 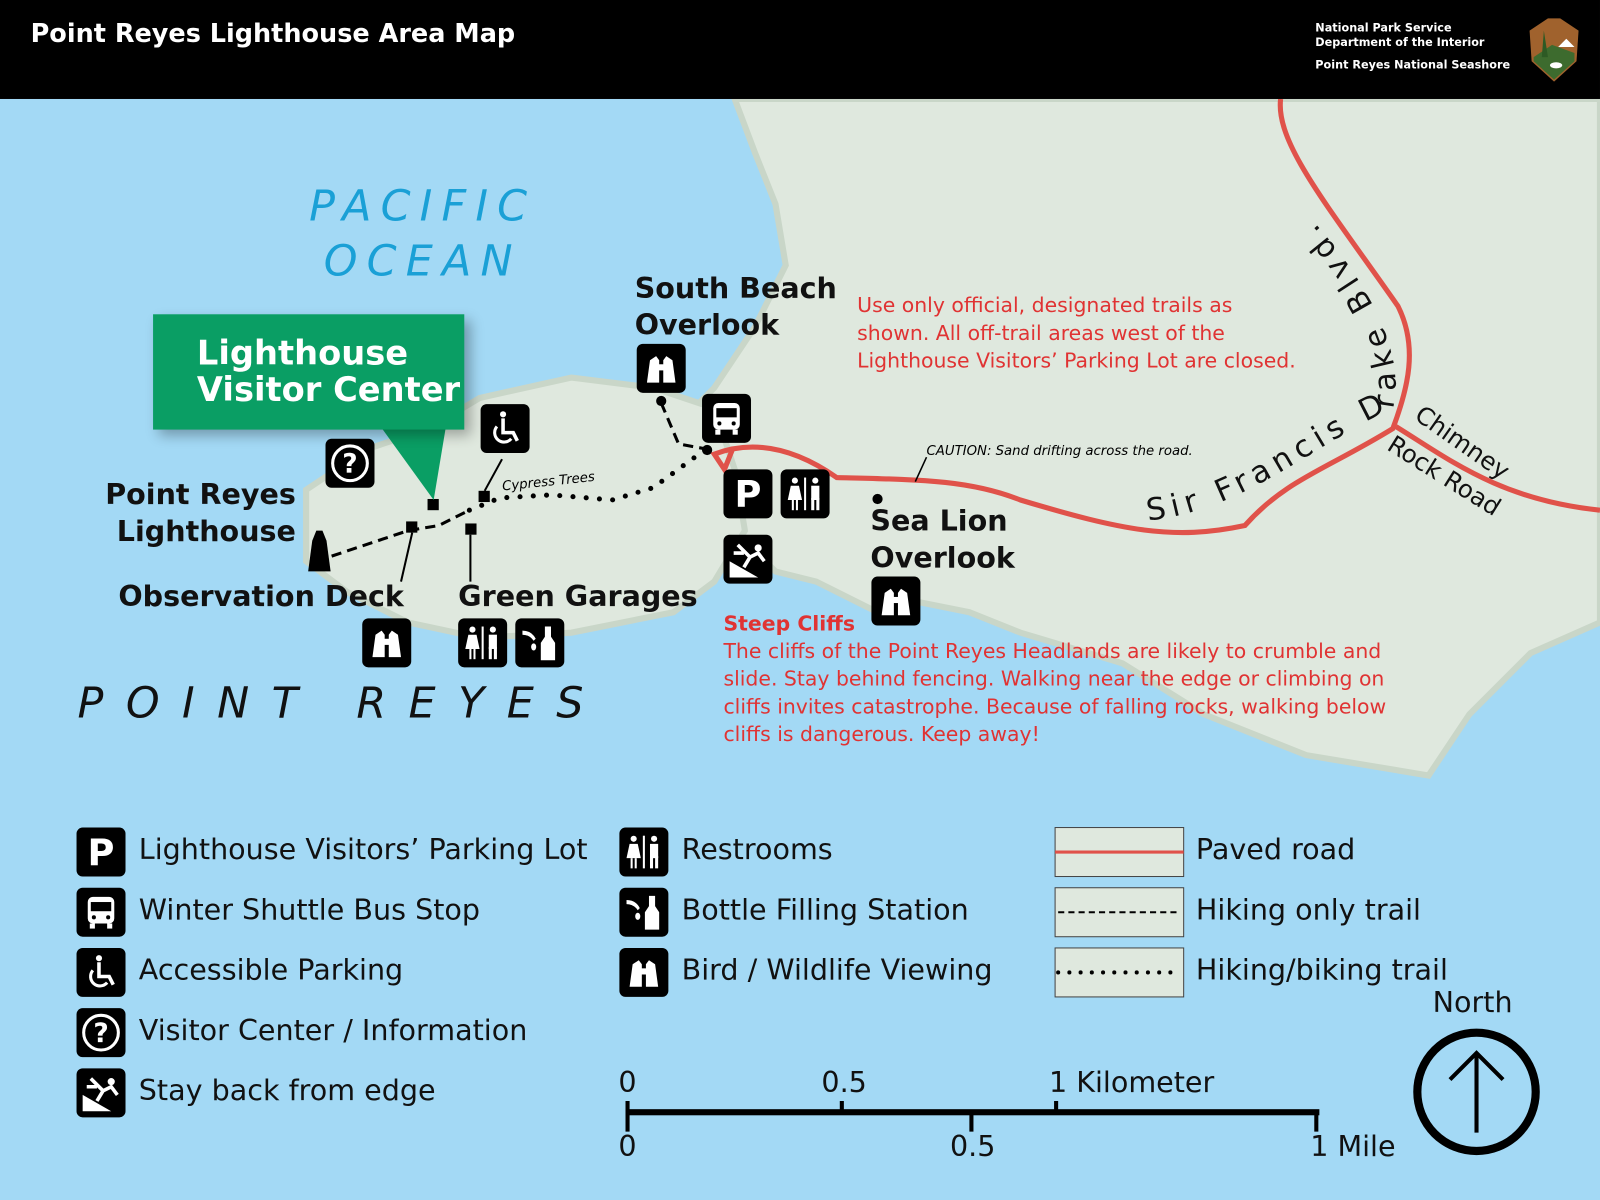 I want to click on legend-label: Paved road, so click(x=1275, y=849).